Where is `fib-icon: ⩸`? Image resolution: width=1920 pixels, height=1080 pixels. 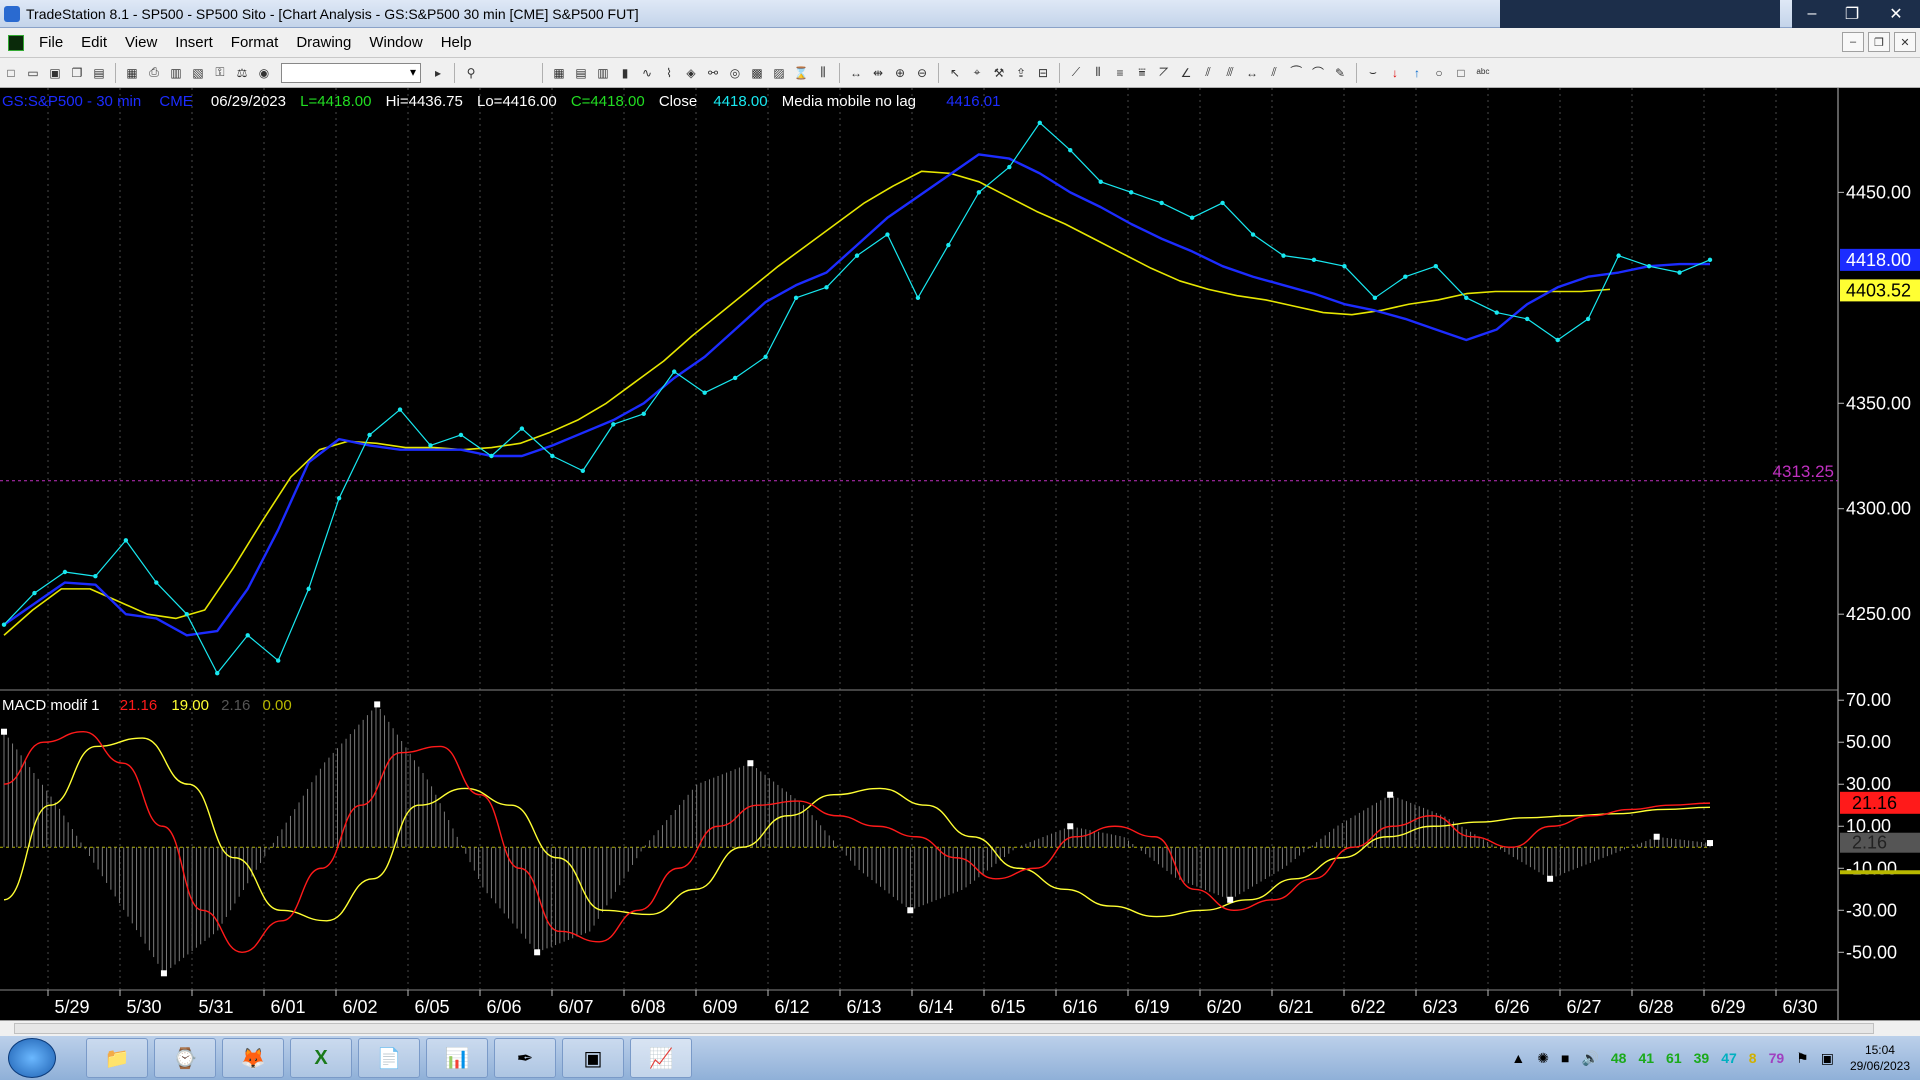 fib-icon: ⩸ is located at coordinates (1142, 73).